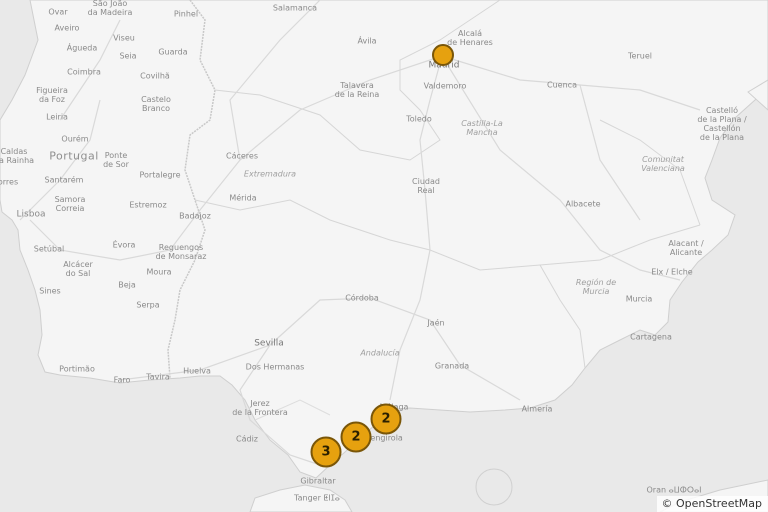 This screenshot has height=512, width=768. I want to click on label-cadiz: Cádiz, so click(247, 439).